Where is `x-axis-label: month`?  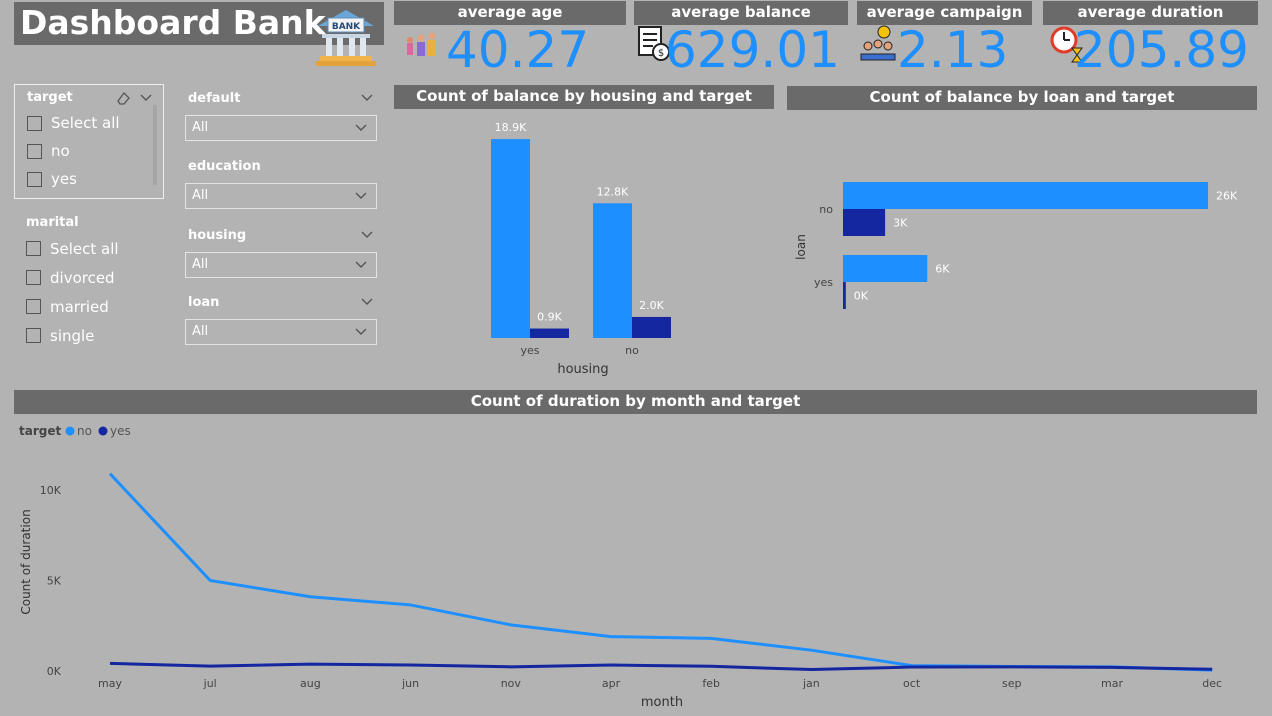 x-axis-label: month is located at coordinates (662, 702).